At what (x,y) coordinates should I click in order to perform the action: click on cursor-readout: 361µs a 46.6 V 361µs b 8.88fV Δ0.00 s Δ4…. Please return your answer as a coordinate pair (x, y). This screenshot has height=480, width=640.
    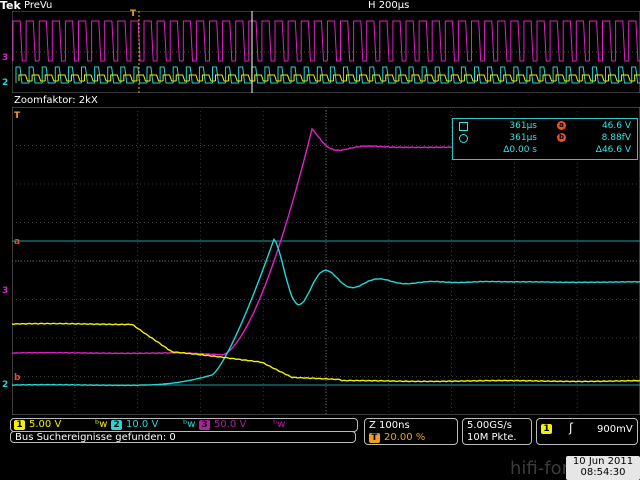
    Looking at the image, I should click on (545, 139).